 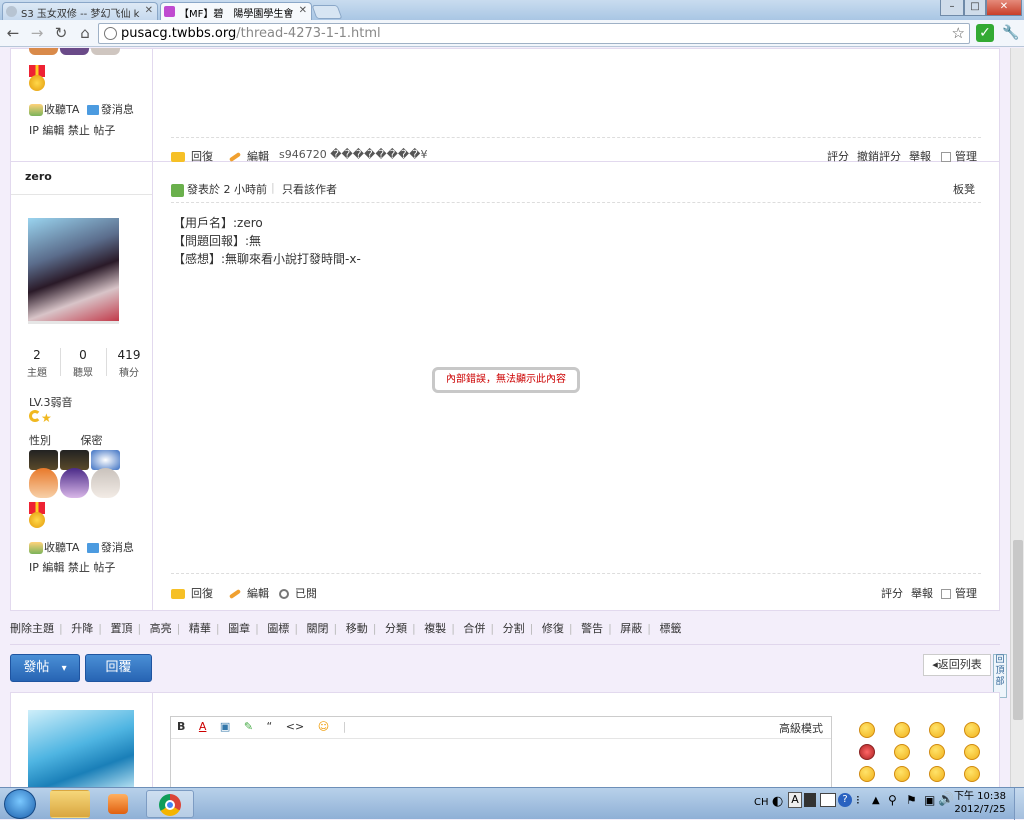 What do you see at coordinates (958, 33) in the screenshot?
I see `bookmark-star-icon: ☆` at bounding box center [958, 33].